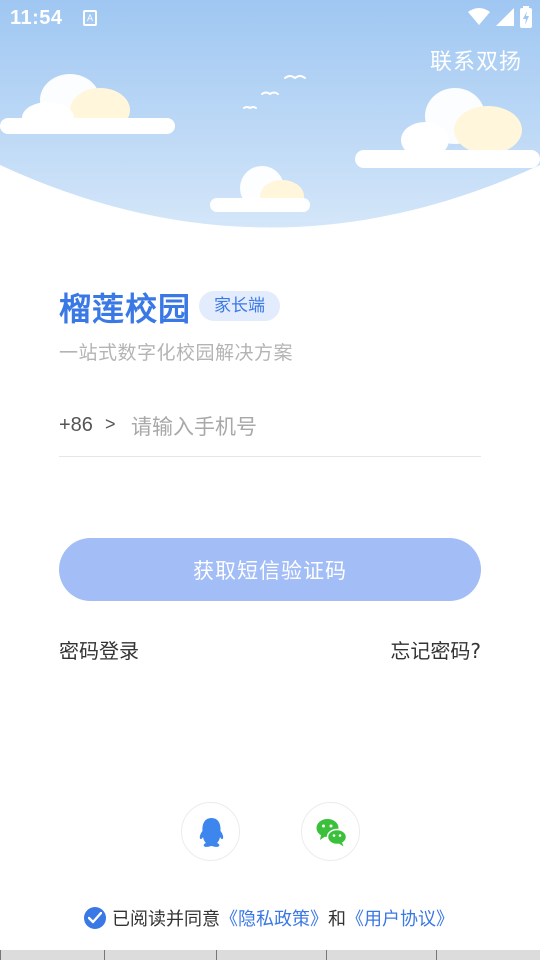 Image resolution: width=540 pixels, height=960 pixels. What do you see at coordinates (239, 306) in the screenshot?
I see `client-type-badge: 家长端` at bounding box center [239, 306].